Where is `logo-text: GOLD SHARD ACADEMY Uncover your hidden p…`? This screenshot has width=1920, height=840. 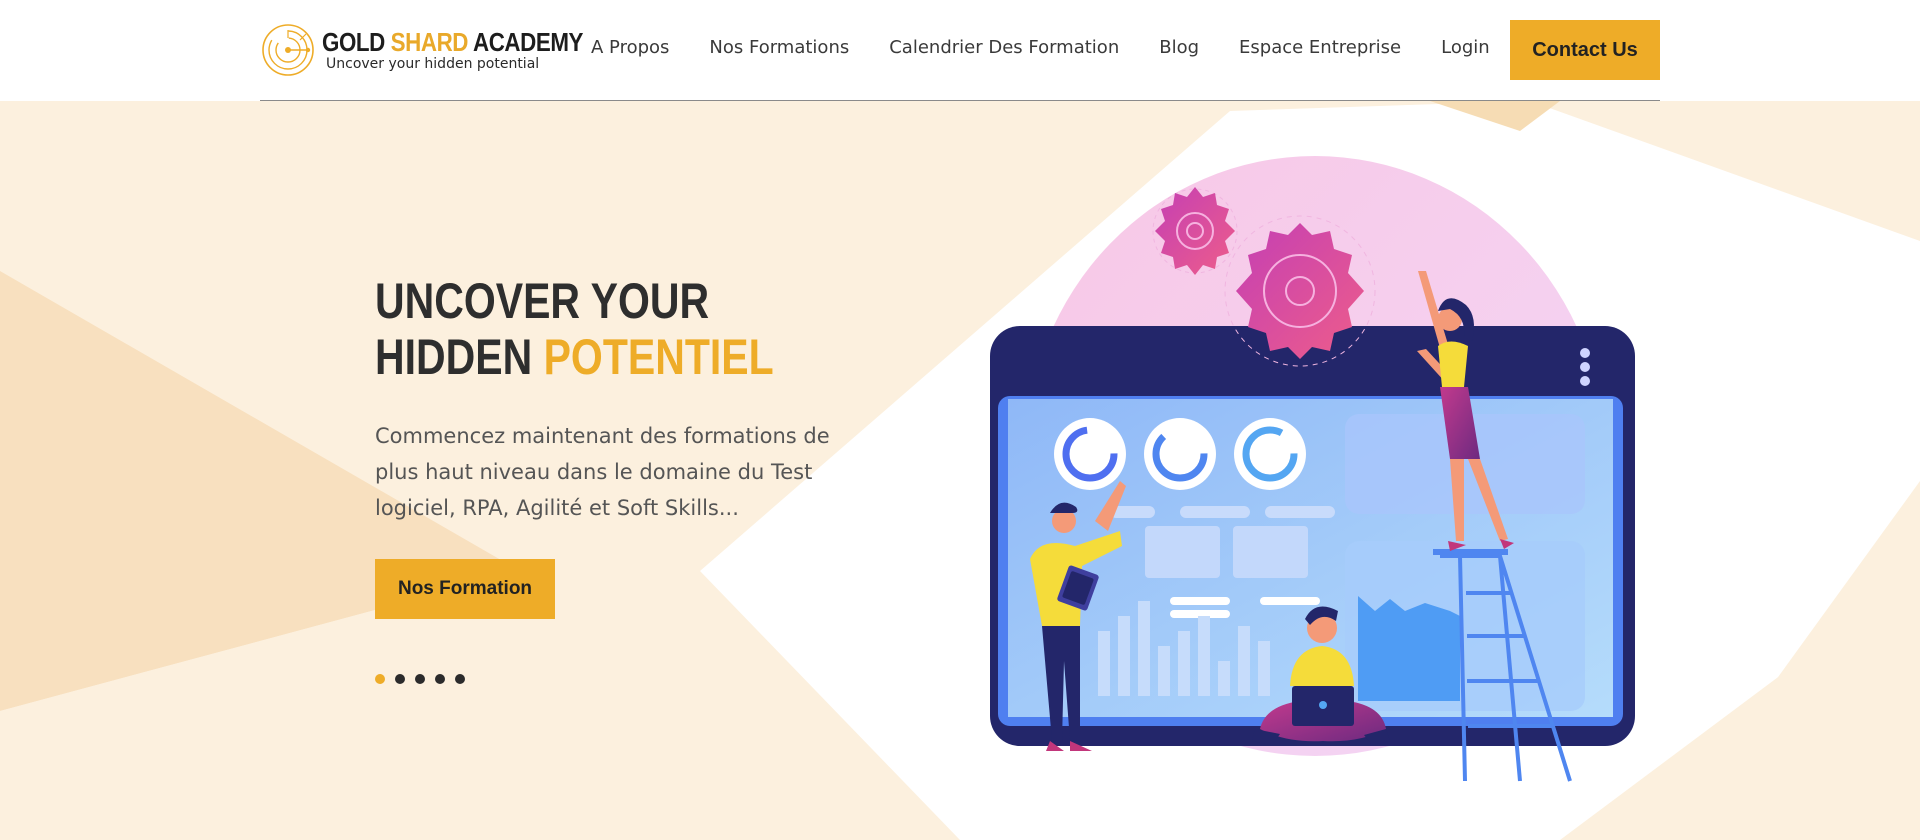 logo-text: GOLD SHARD ACADEMY Uncover your hidden p… is located at coordinates (474, 50).